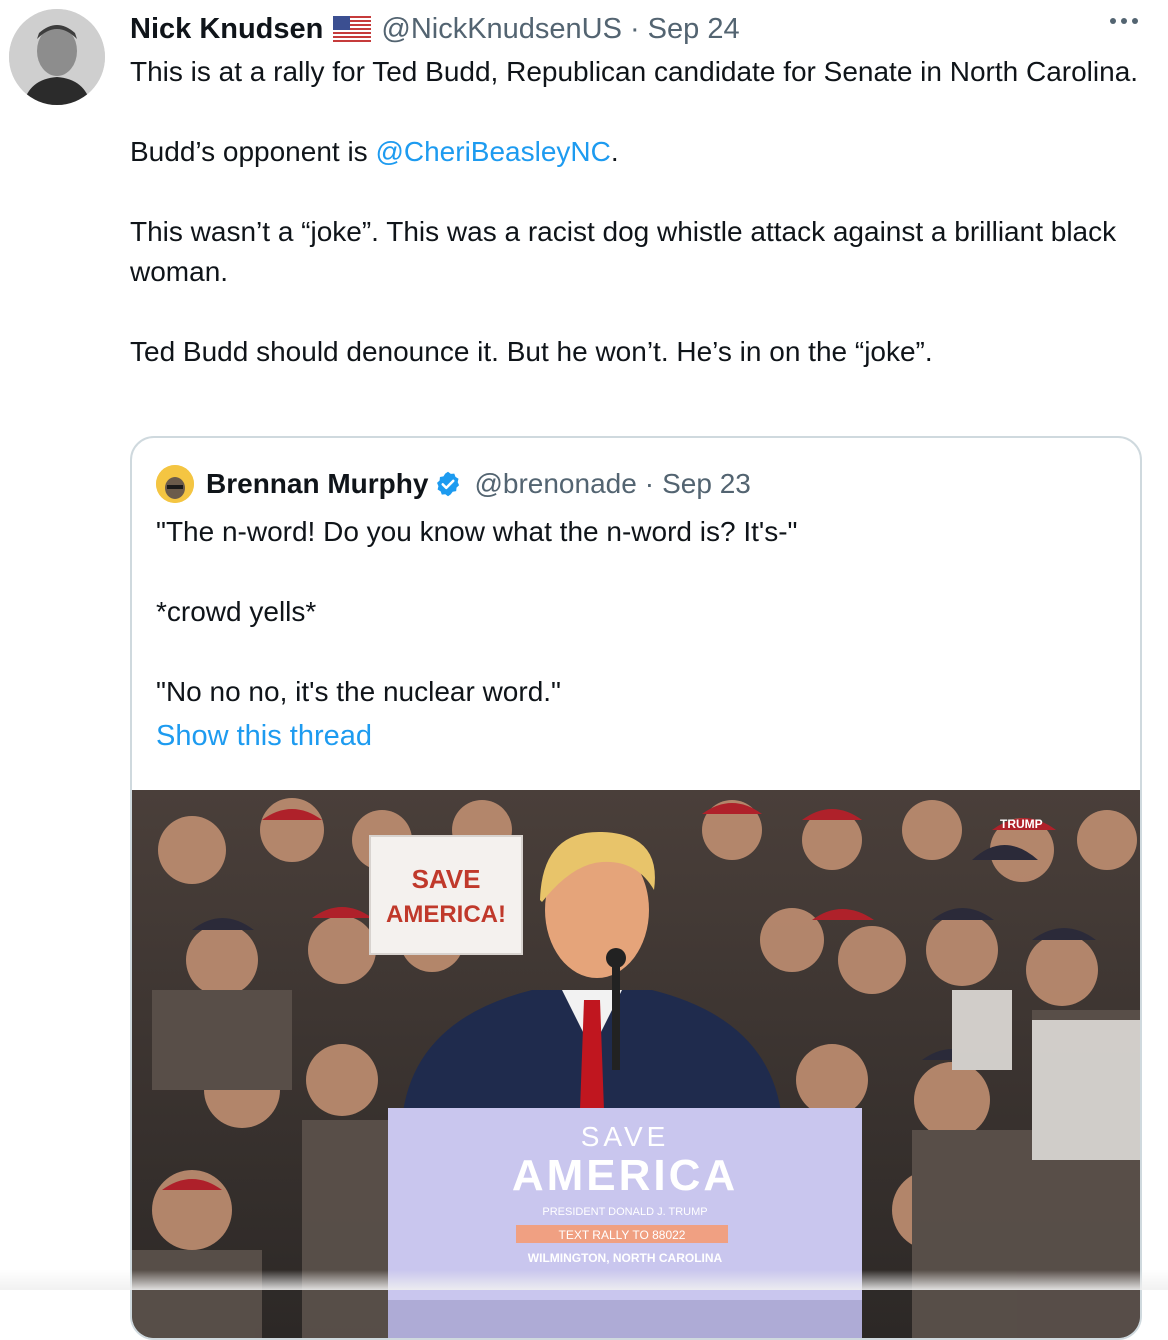  Describe the element at coordinates (1021, 824) in the screenshot. I see `hat-text: TRUMP` at that location.